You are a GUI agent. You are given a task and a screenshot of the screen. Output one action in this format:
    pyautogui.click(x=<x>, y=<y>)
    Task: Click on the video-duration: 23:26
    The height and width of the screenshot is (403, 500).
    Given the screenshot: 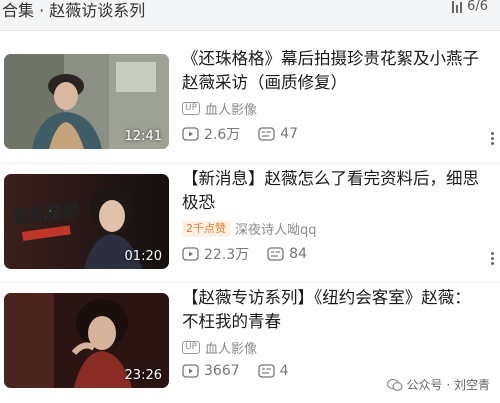 What is the action you would take?
    pyautogui.click(x=143, y=375)
    